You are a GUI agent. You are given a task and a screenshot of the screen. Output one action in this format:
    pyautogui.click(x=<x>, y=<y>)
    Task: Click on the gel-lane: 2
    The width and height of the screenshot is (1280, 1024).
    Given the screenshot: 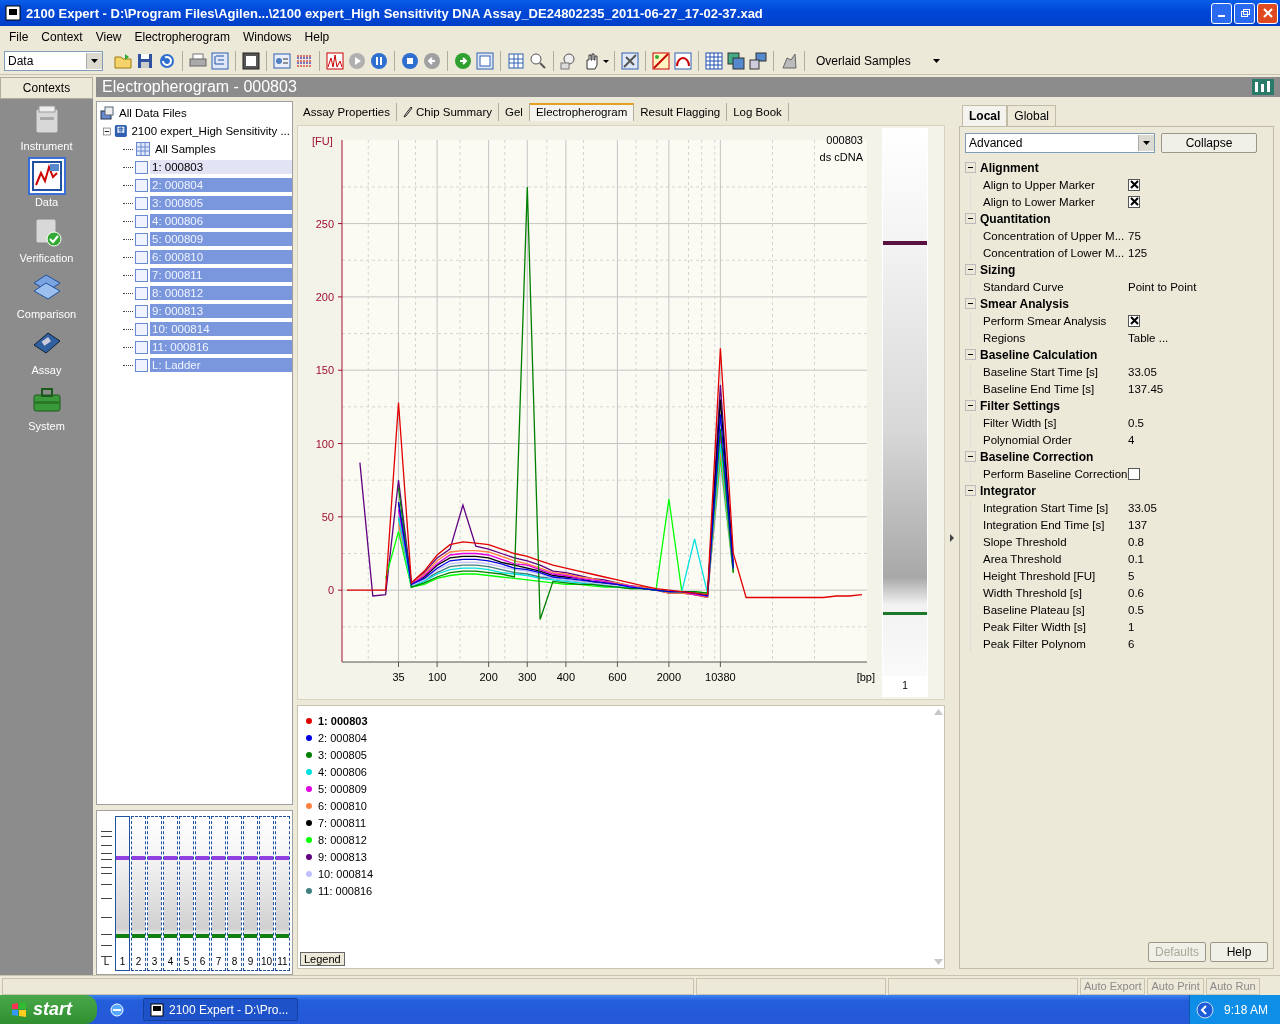 What is the action you would take?
    pyautogui.click(x=138, y=893)
    